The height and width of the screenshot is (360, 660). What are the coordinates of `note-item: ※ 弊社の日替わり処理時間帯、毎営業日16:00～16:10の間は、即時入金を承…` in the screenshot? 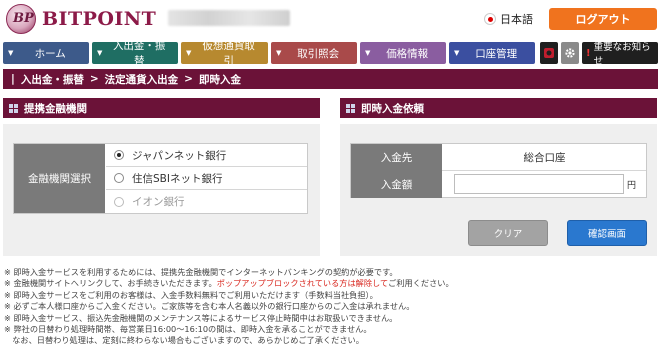 It's located at (330, 329).